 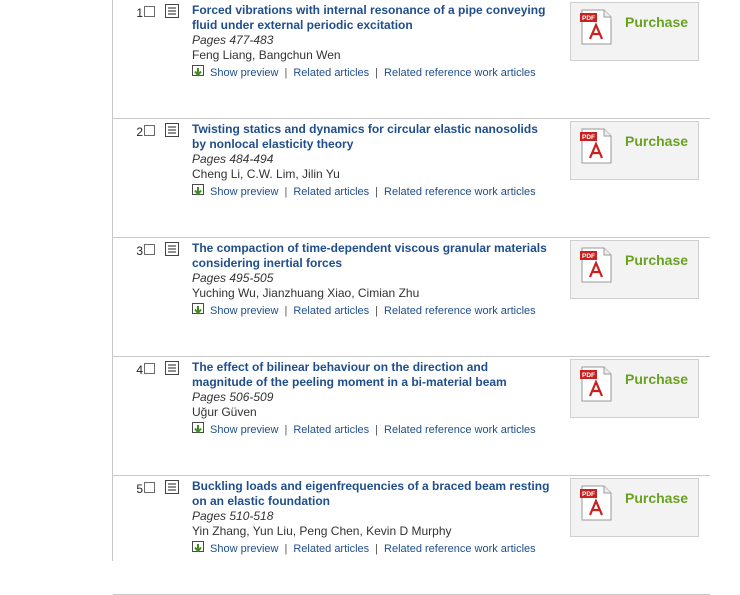 What do you see at coordinates (224, 412) in the screenshot?
I see `article-authors: Uğur Güven` at bounding box center [224, 412].